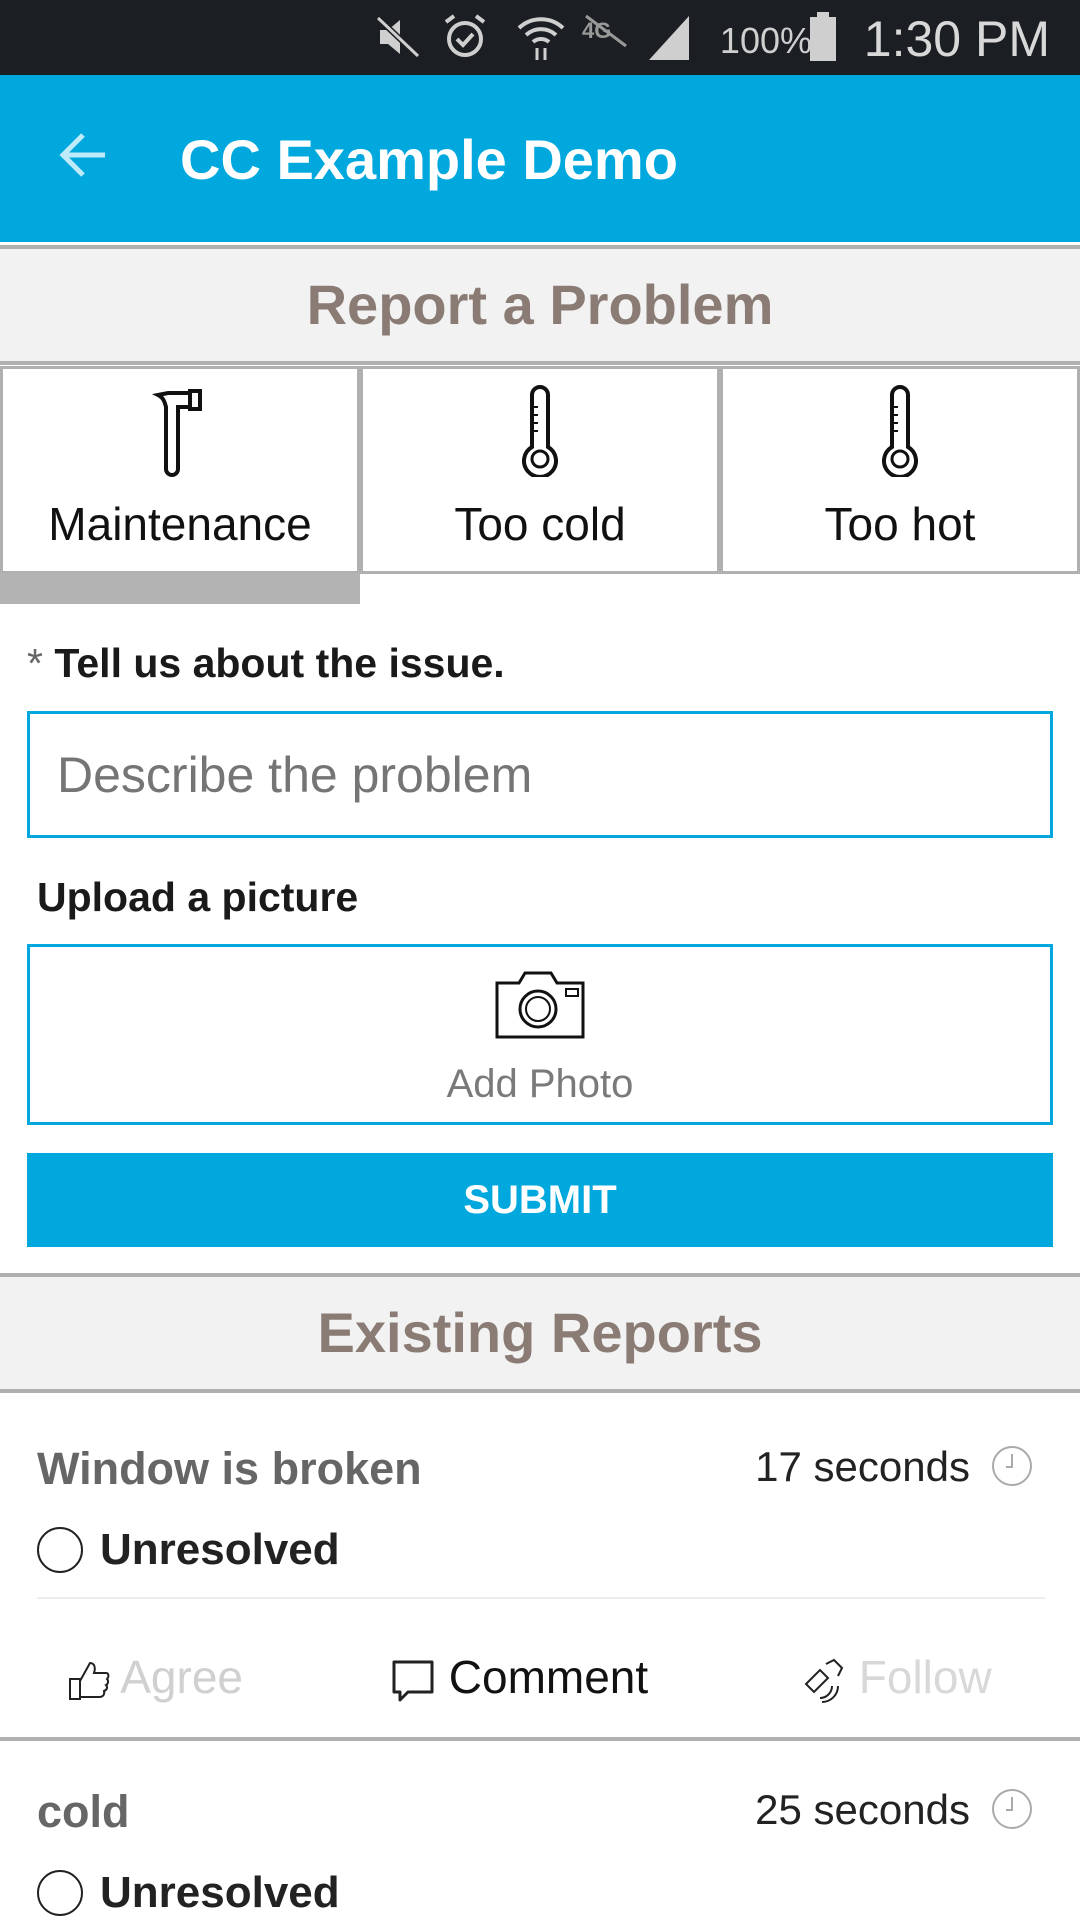 The height and width of the screenshot is (1920, 1080). I want to click on signal-icon, so click(669, 38).